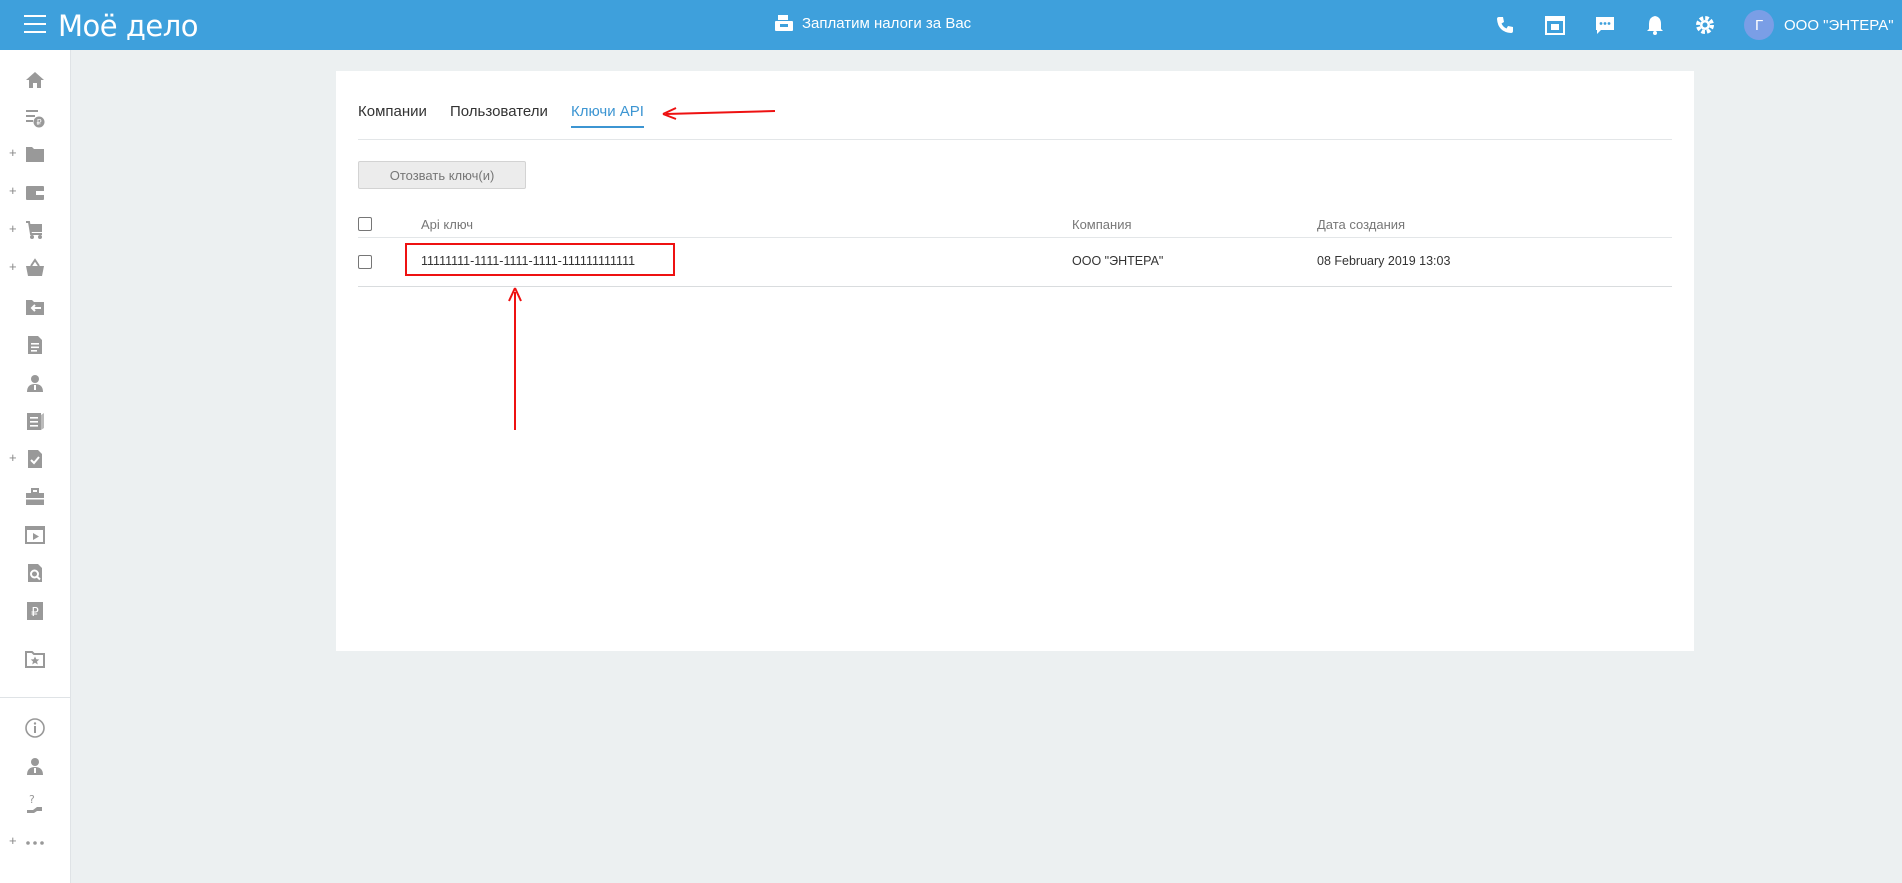 This screenshot has height=883, width=1902. What do you see at coordinates (719, 113) in the screenshot?
I see `arrow-to-api-tab` at bounding box center [719, 113].